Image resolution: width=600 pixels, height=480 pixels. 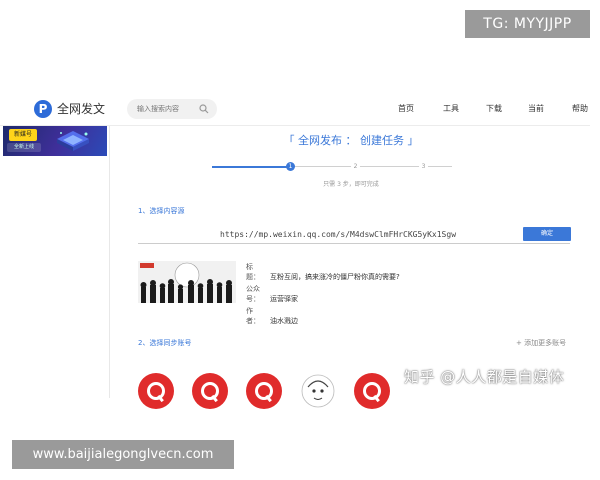 What do you see at coordinates (295, 109) in the screenshot?
I see `app-header: P 全网发文 首页 工具 下载 当前 帮助` at bounding box center [295, 109].